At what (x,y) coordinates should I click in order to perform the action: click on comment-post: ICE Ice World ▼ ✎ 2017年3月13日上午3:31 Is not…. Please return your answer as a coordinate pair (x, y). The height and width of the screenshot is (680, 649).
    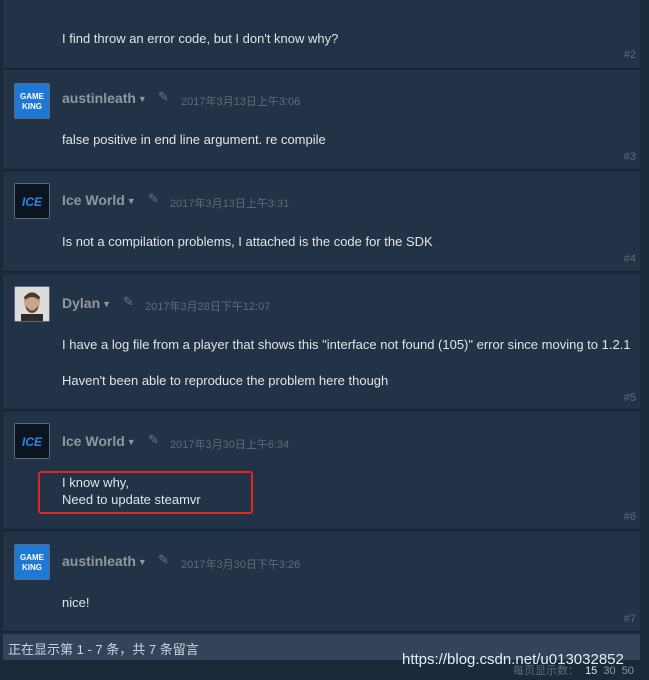
    Looking at the image, I should click on (321, 222).